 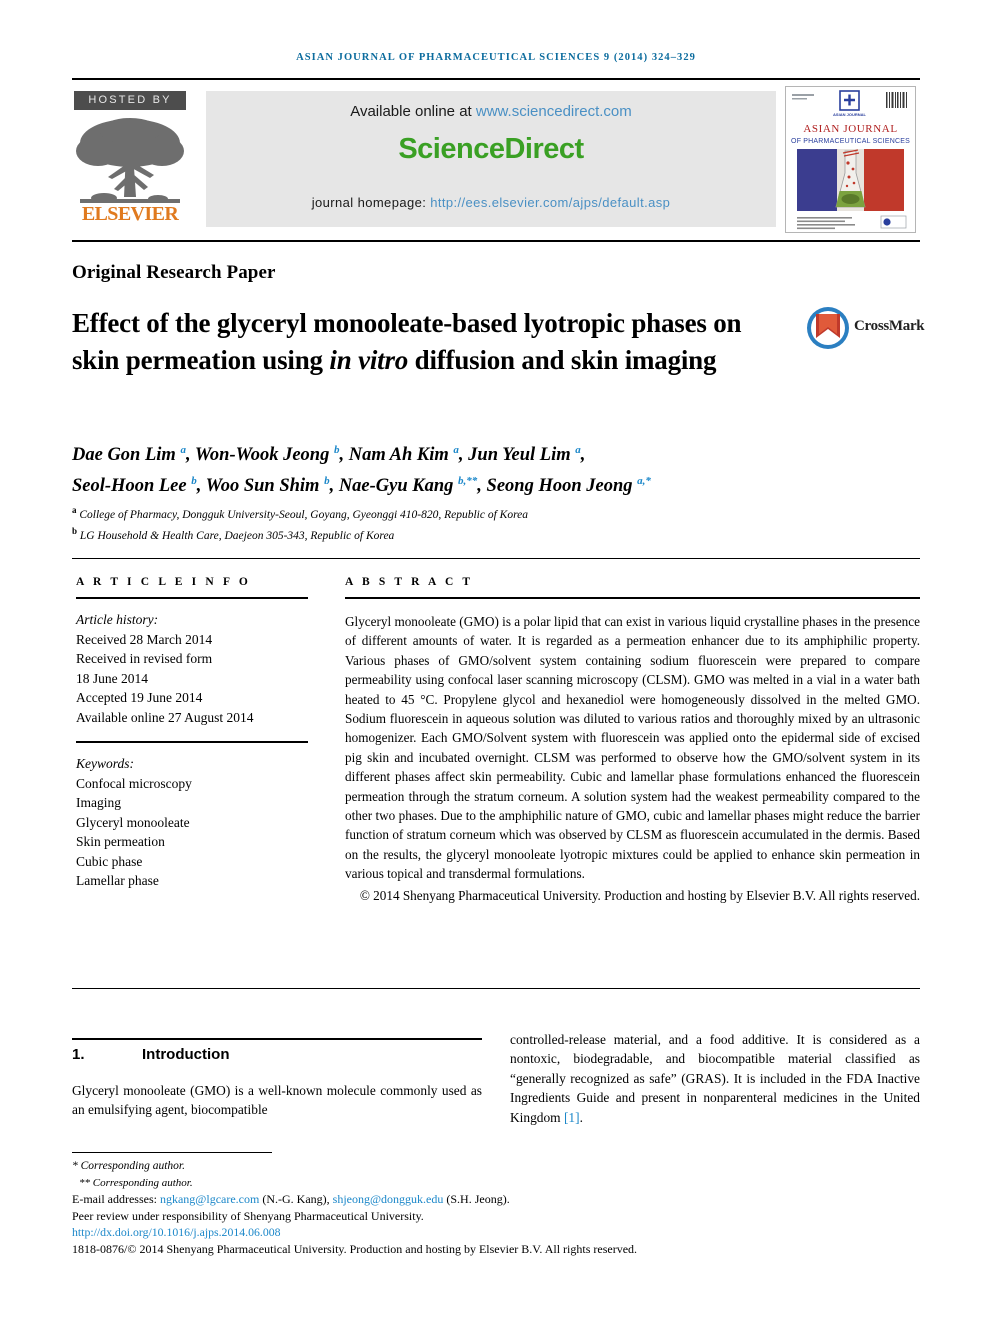 I want to click on corresponding-author-1: * Corresponding author., so click(x=128, y=1166).